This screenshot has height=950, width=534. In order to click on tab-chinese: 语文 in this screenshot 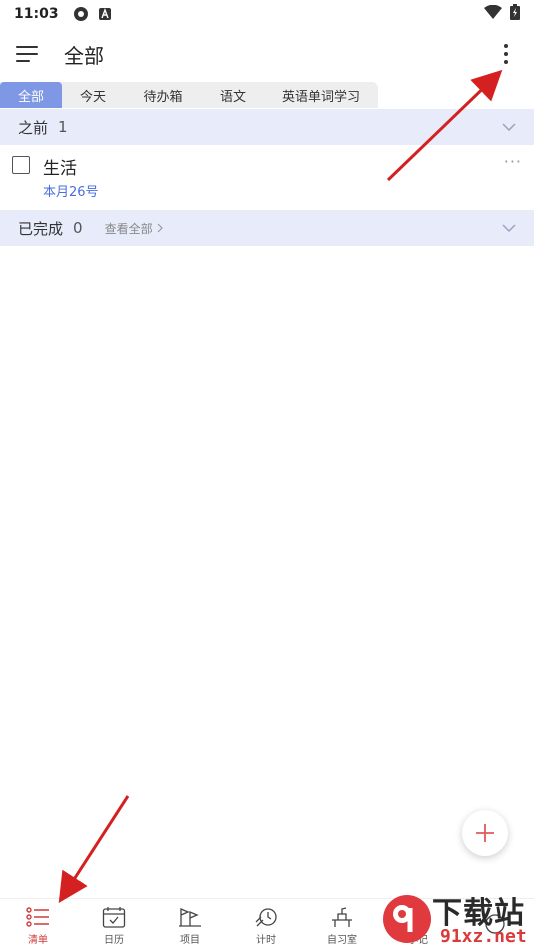, I will do `click(233, 95)`.